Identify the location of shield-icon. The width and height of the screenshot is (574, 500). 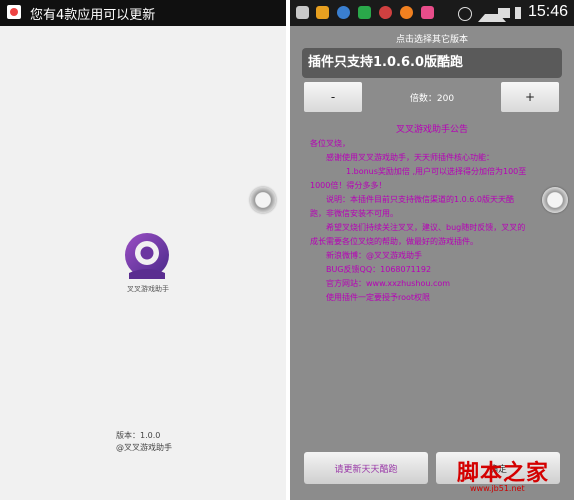
(364, 12).